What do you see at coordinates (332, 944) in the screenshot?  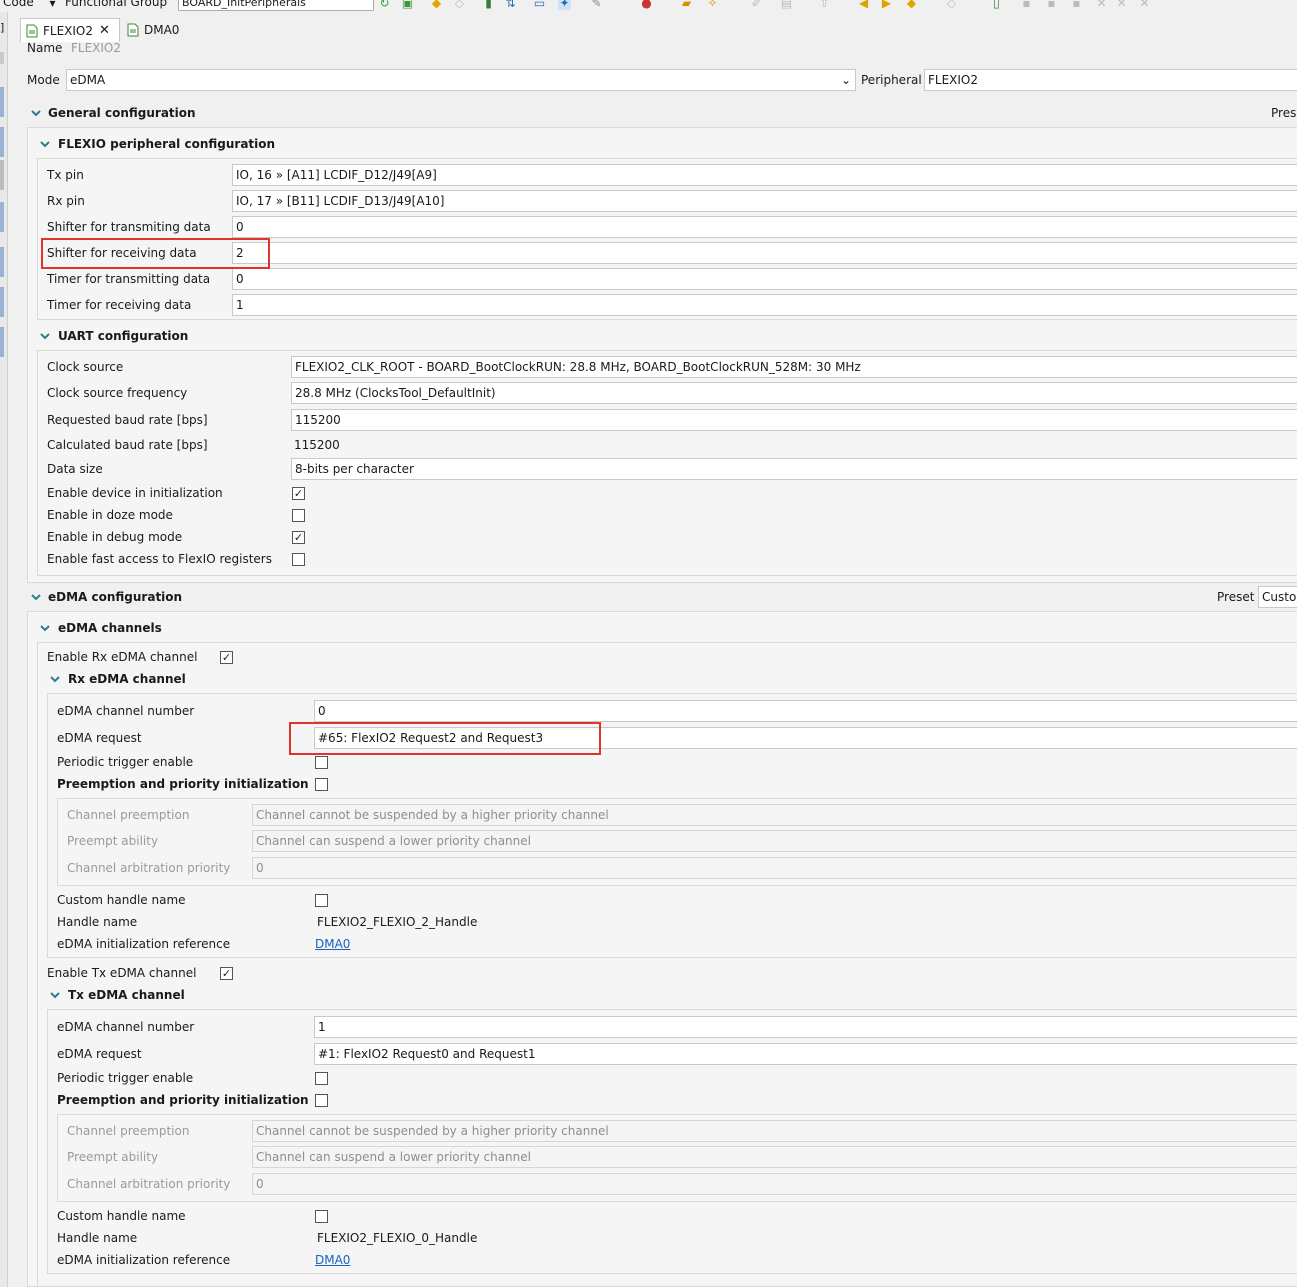 I see `rx-init-ref-link: DMA0` at bounding box center [332, 944].